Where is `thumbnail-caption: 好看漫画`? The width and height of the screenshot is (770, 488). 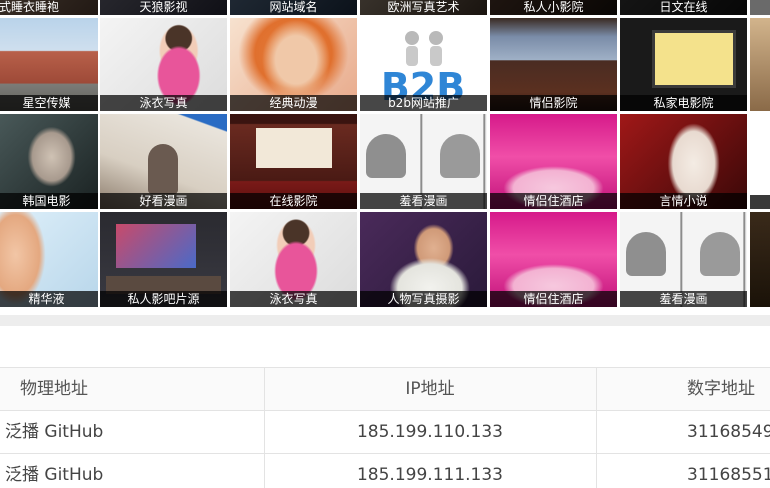 thumbnail-caption: 好看漫画 is located at coordinates (163, 201).